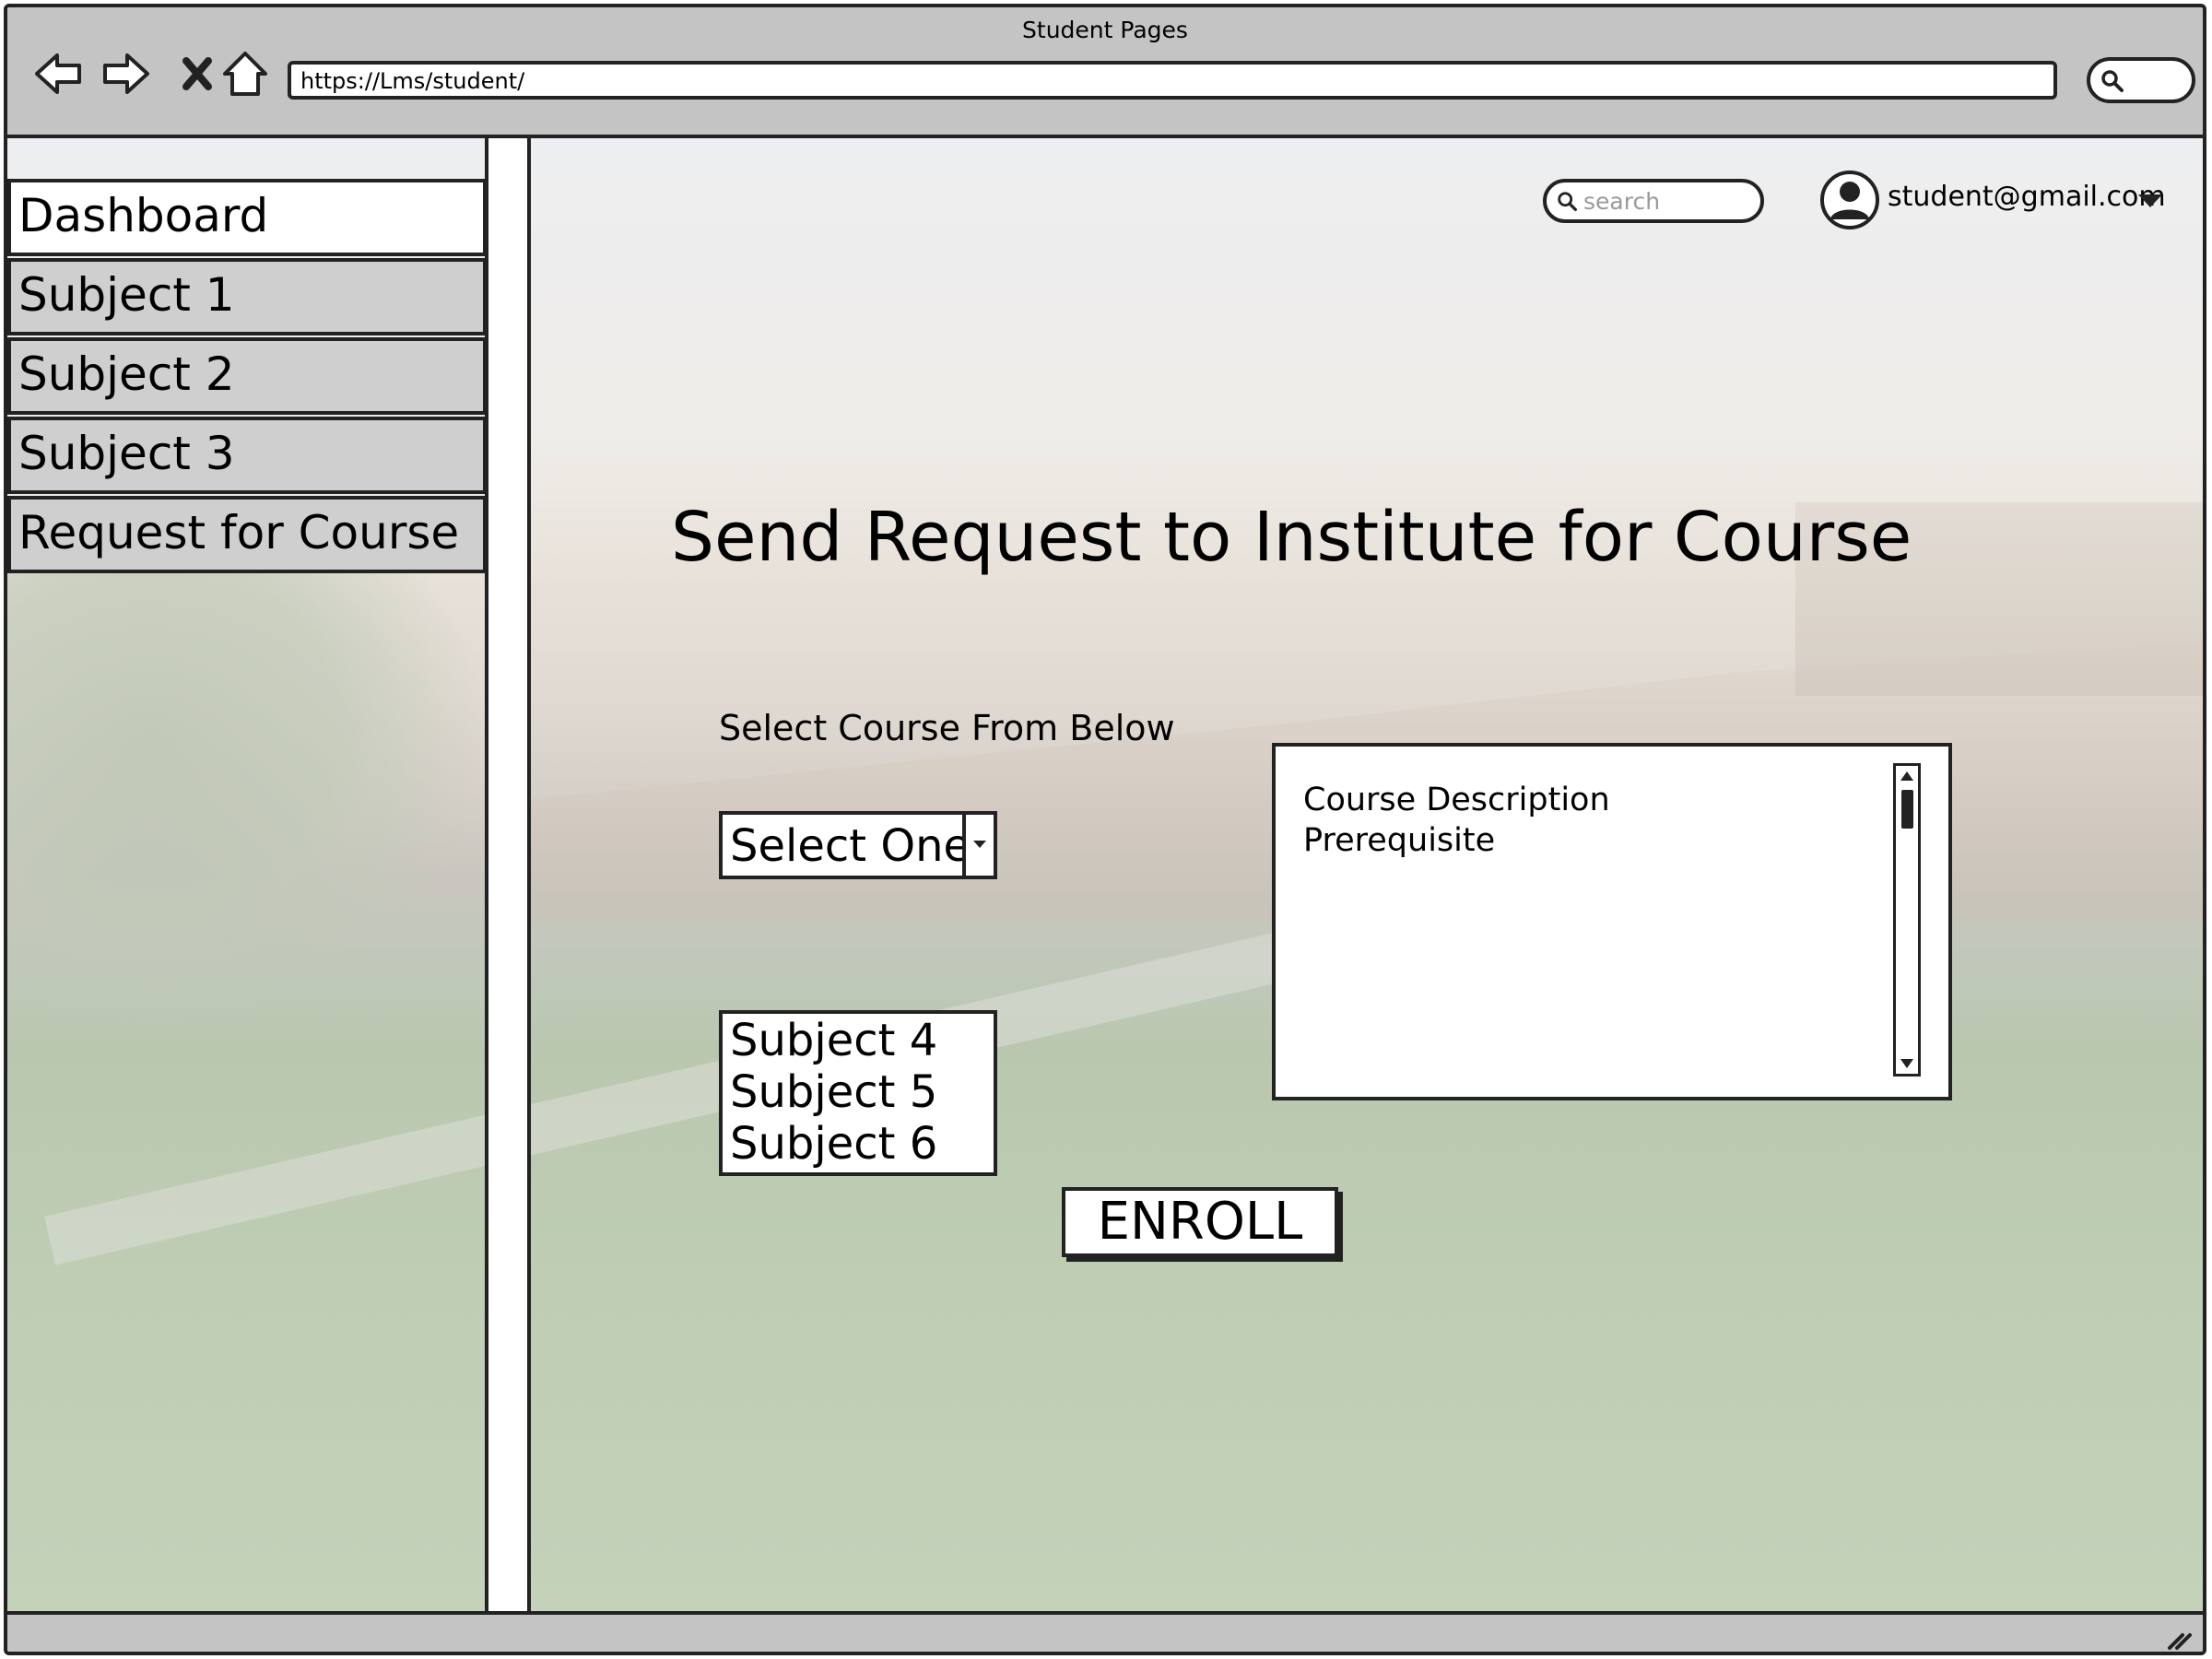 This screenshot has height=1659, width=2212. I want to click on course-select: Select One, so click(858, 845).